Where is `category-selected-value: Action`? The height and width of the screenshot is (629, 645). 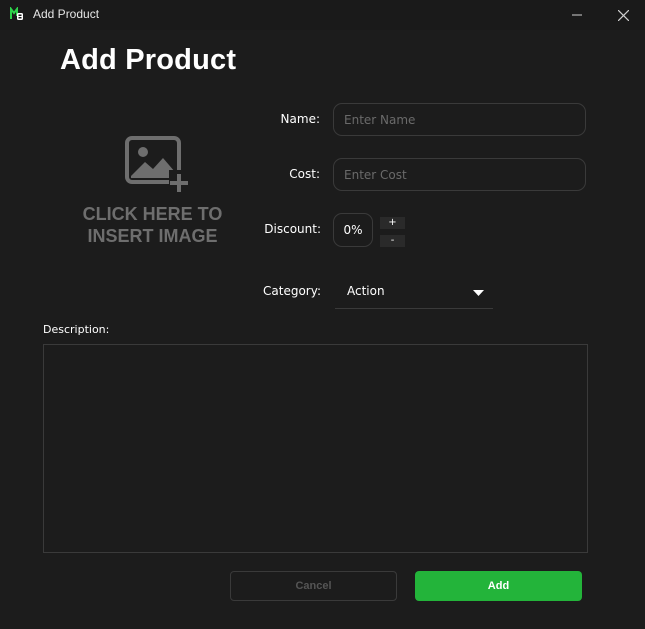
category-selected-value: Action is located at coordinates (366, 291).